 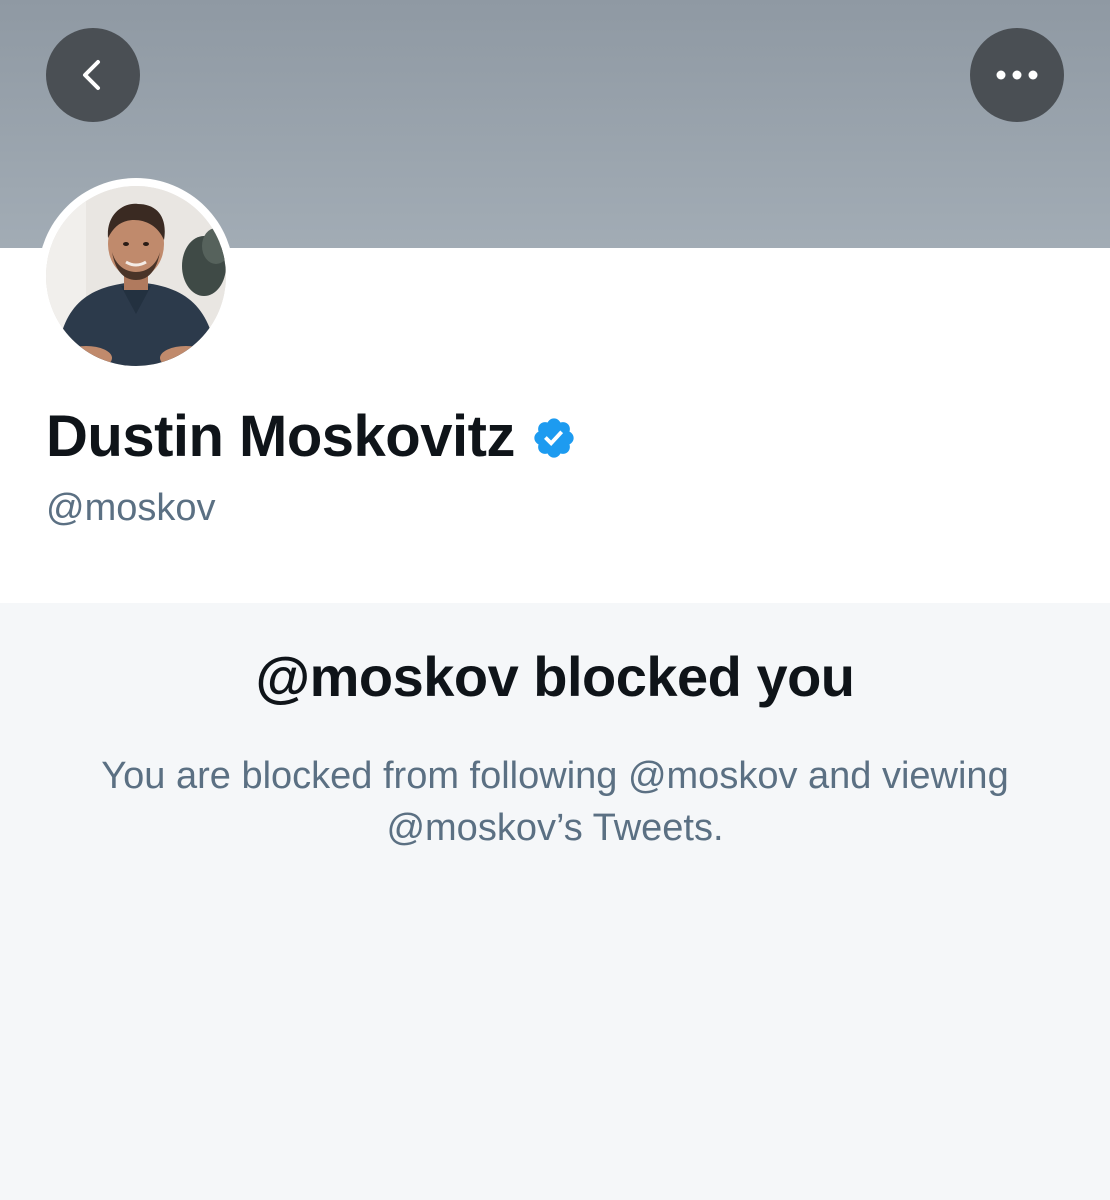 I want to click on chevron-left-icon, so click(x=91, y=75).